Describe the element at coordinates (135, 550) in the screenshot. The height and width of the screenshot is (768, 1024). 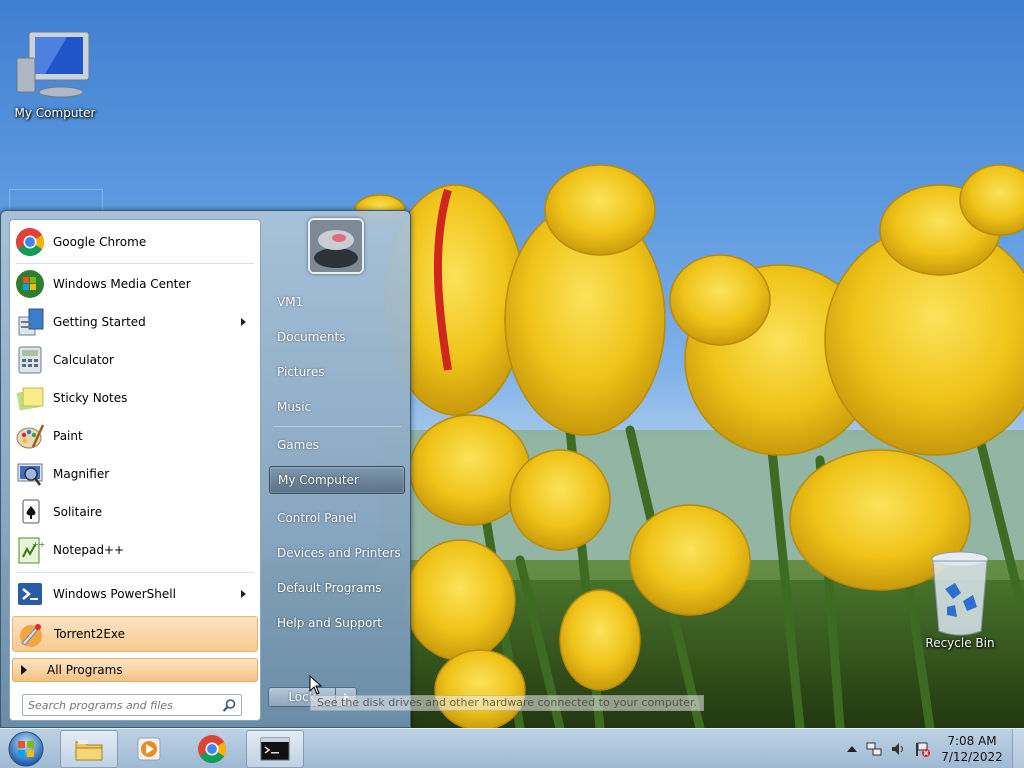
I see `program-notepad-plus-plus: ++ Notepad++` at that location.